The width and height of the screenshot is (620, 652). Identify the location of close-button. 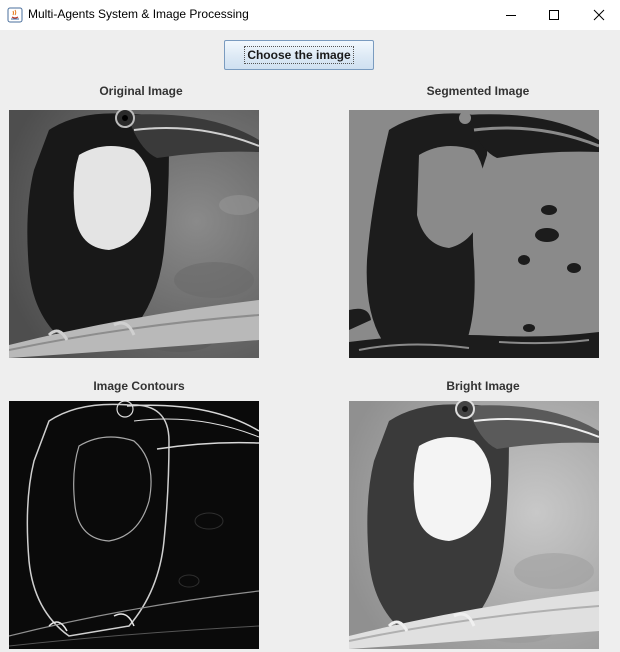
(598, 15).